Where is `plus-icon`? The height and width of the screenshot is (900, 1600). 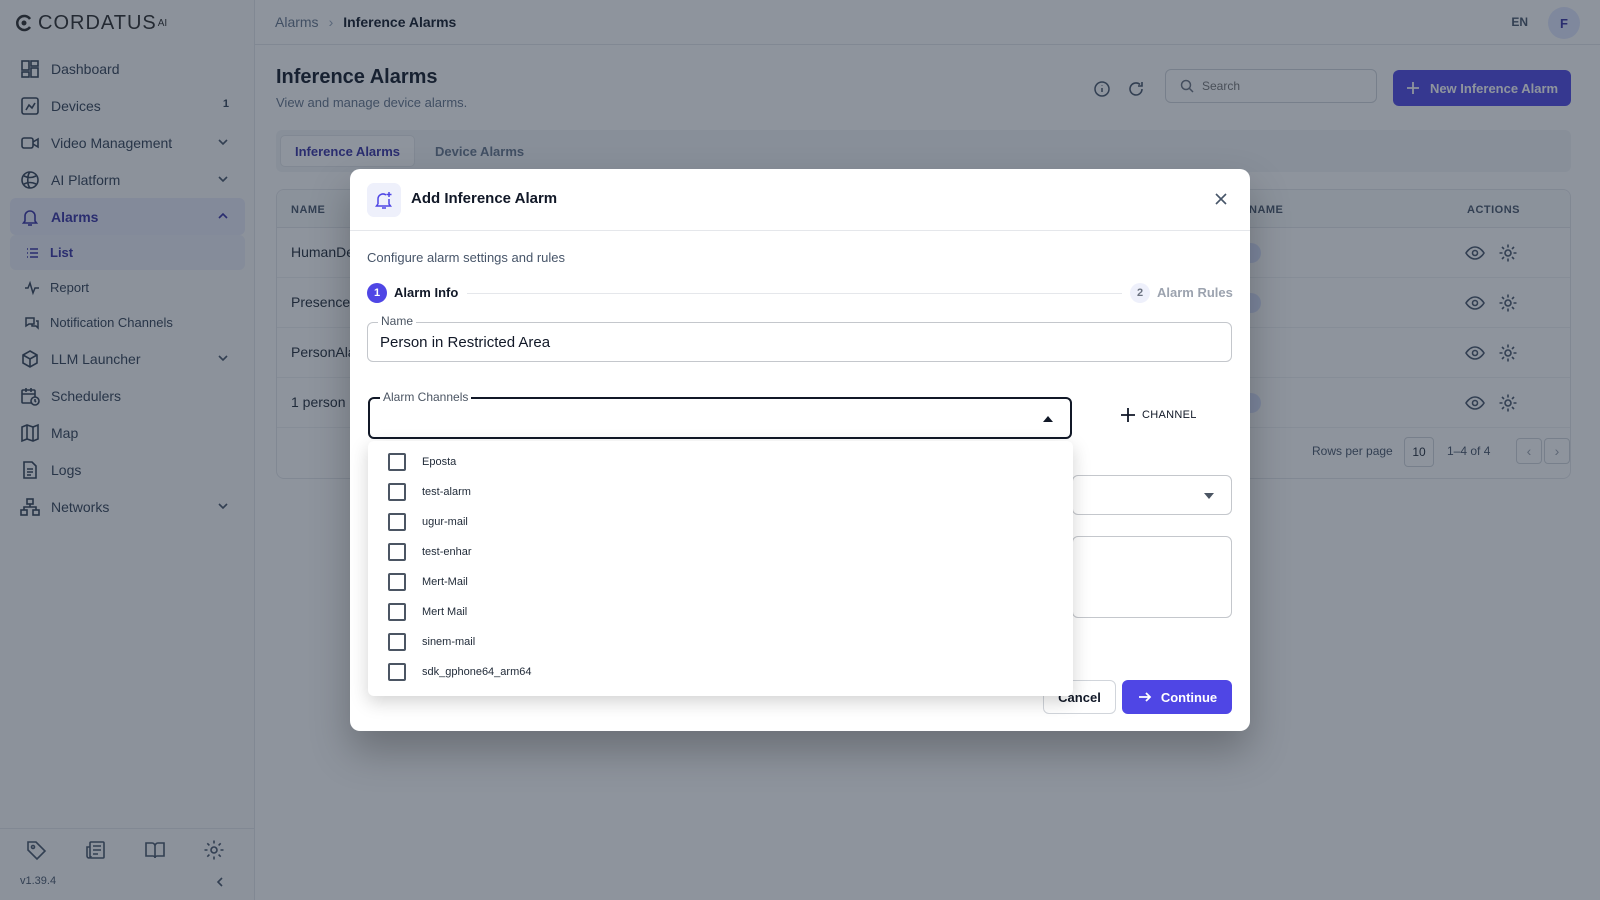 plus-icon is located at coordinates (1128, 415).